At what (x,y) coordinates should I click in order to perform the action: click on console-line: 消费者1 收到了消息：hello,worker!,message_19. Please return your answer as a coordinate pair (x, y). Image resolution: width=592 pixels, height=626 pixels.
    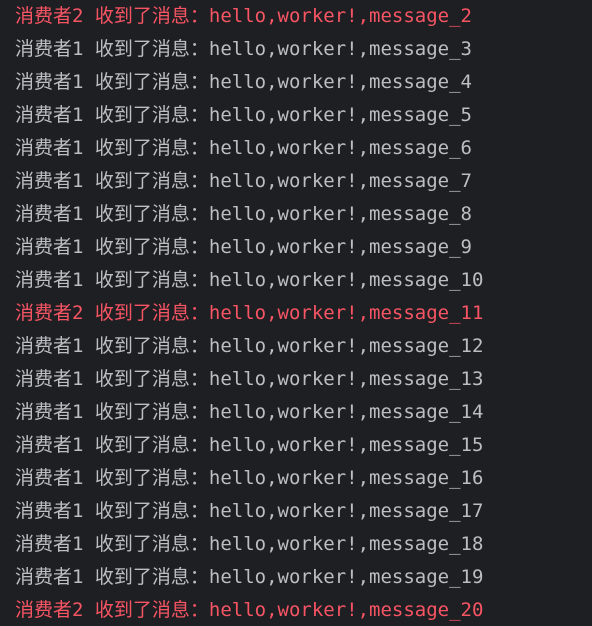
    Looking at the image, I should click on (249, 577).